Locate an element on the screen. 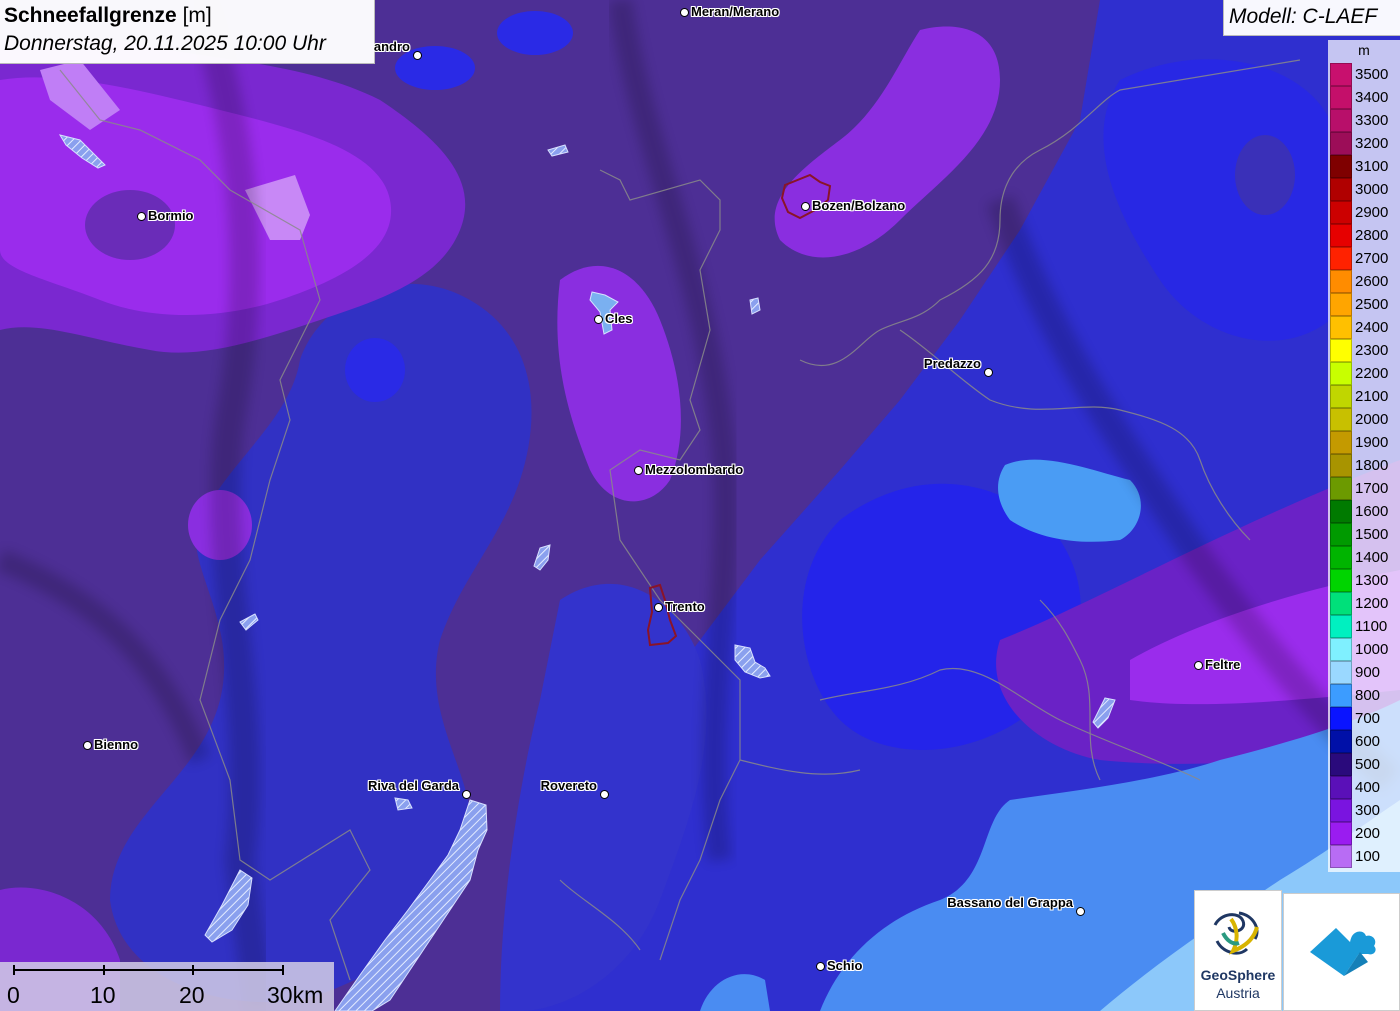 This screenshot has width=1400, height=1011. legend-entry: 2700 is located at coordinates (1364, 258).